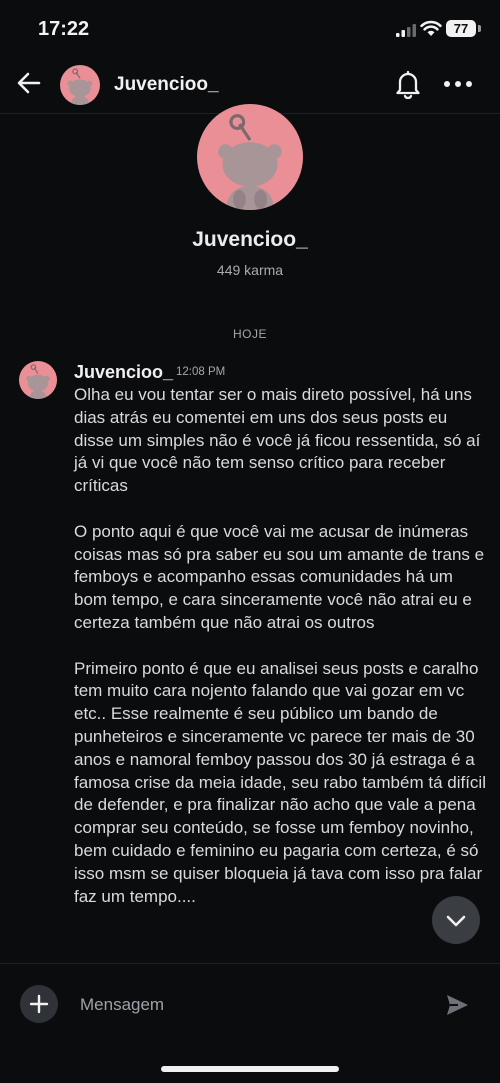  I want to click on header-username: Juvencioo_, so click(166, 85).